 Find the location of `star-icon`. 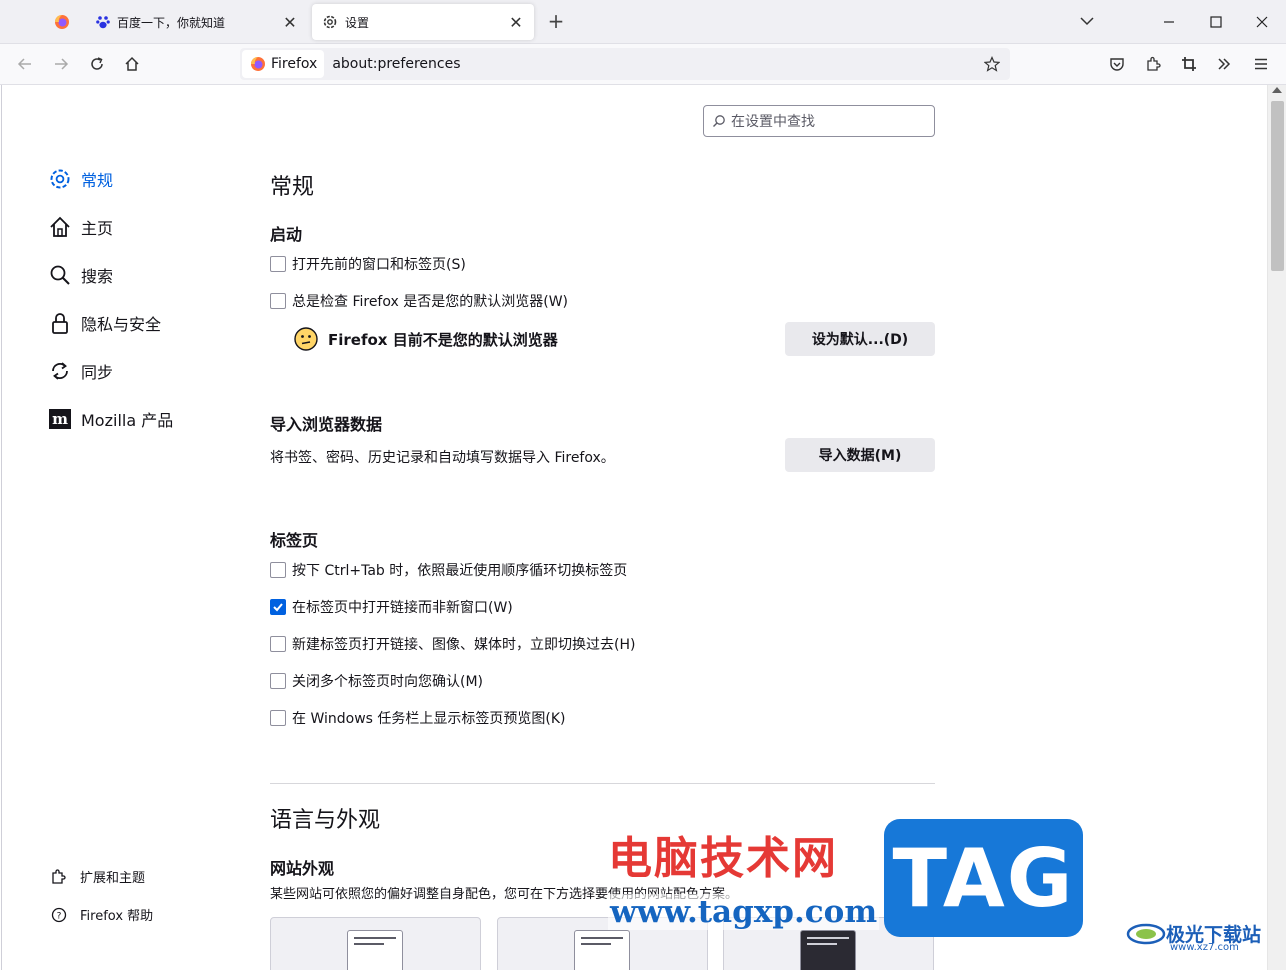

star-icon is located at coordinates (992, 64).